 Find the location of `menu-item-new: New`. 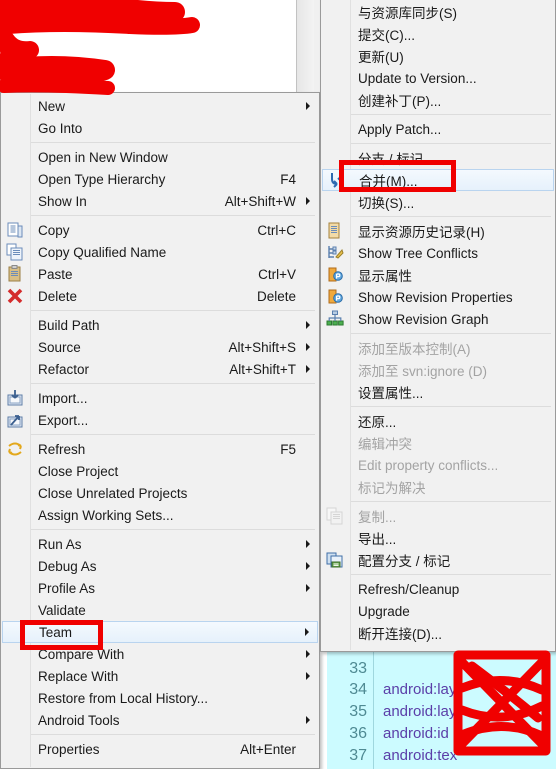

menu-item-new: New is located at coordinates (160, 106).